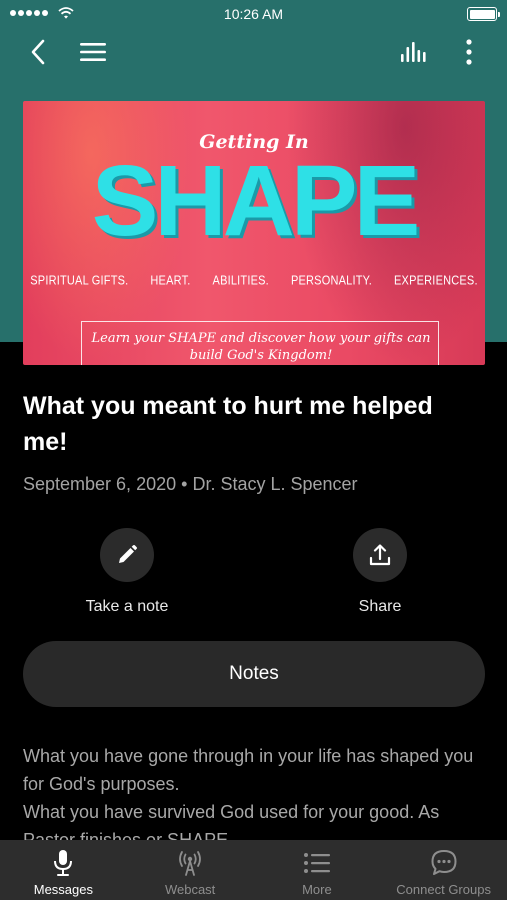 The width and height of the screenshot is (507, 900). Describe the element at coordinates (254, 674) in the screenshot. I see `notes-button: Notes` at that location.